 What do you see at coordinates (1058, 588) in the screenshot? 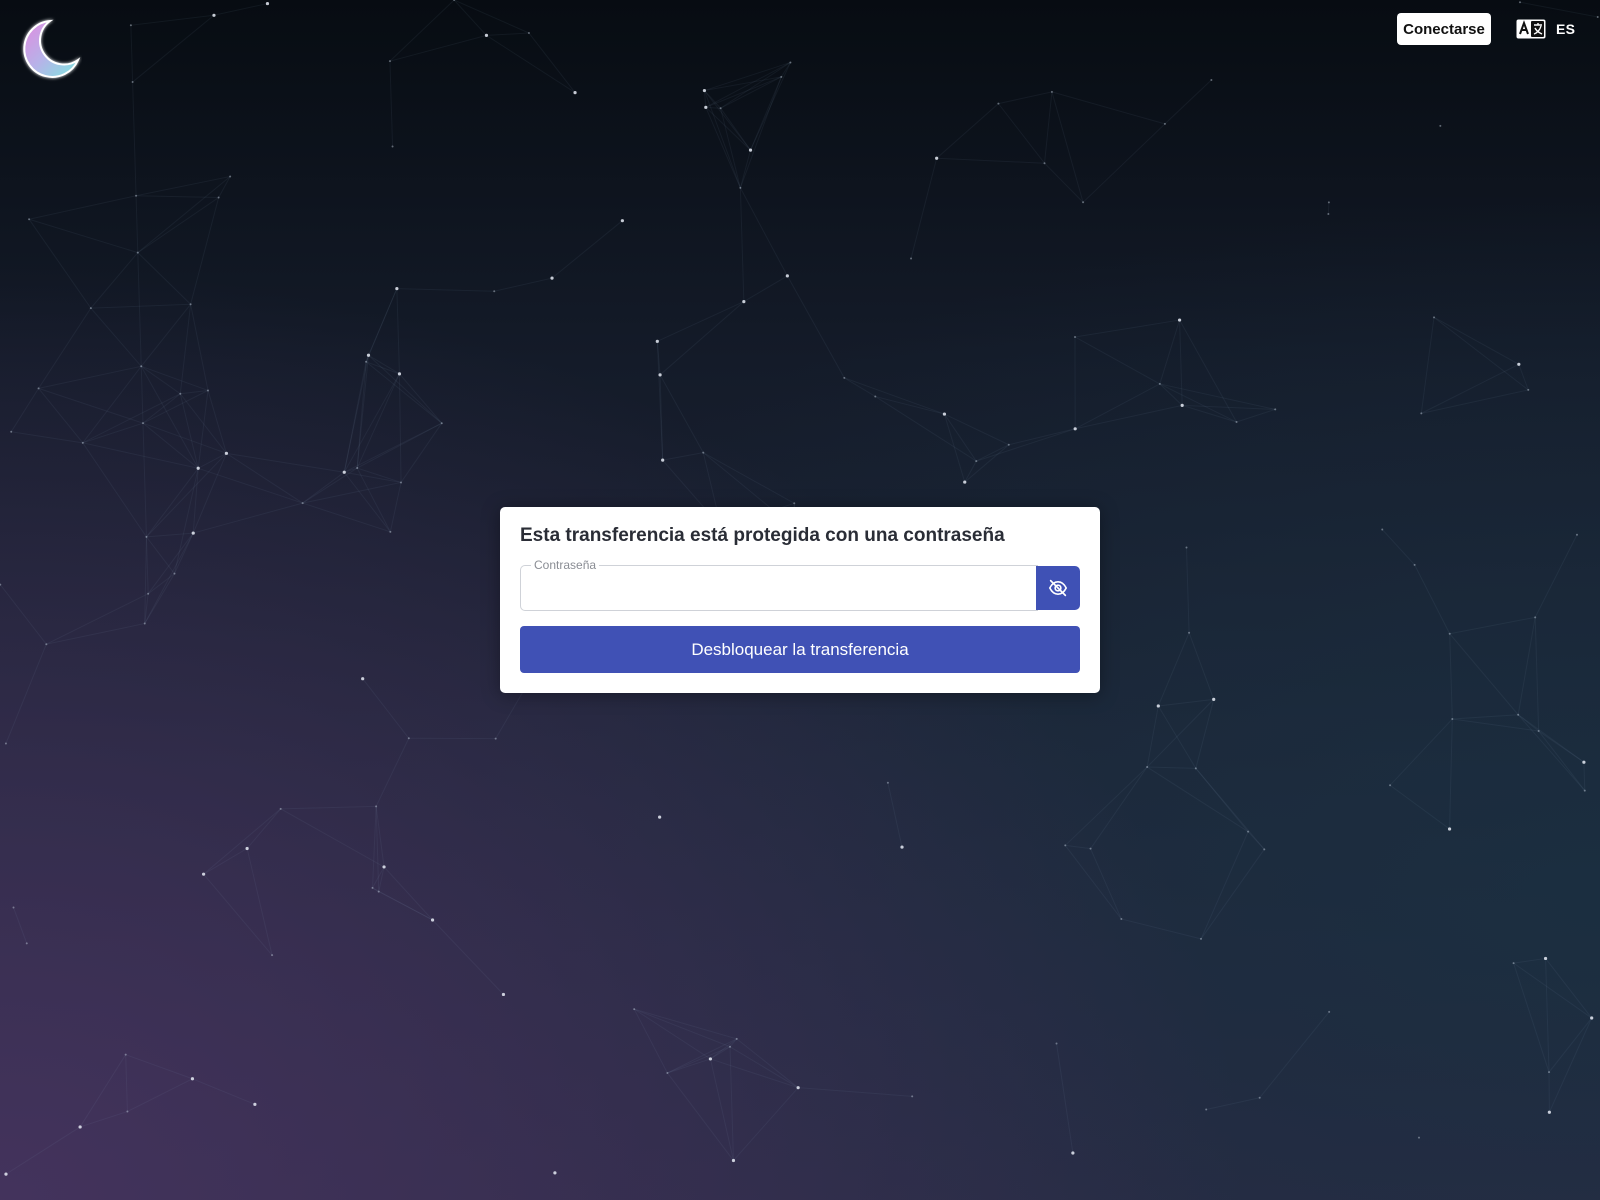
I see `toggle-password-visibility-button` at bounding box center [1058, 588].